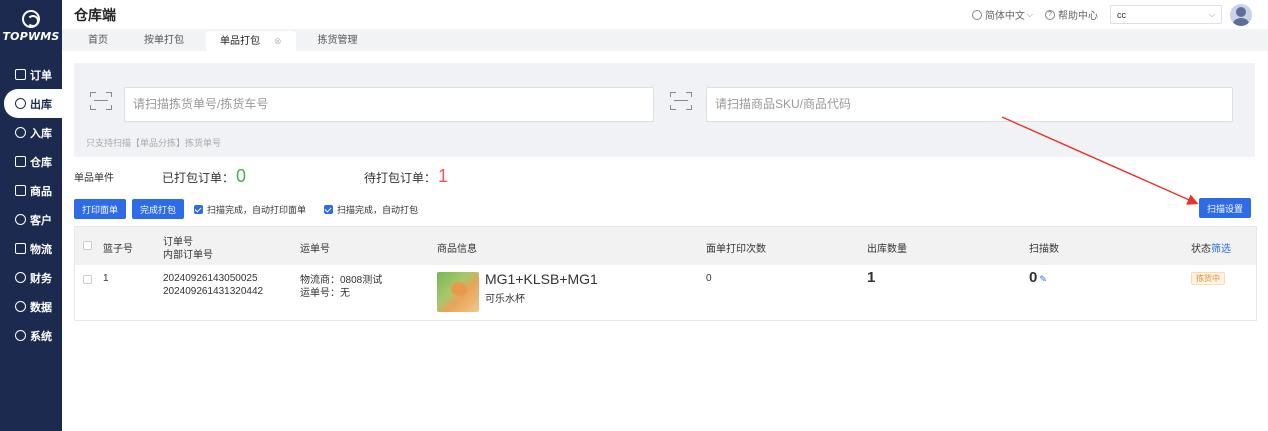  Describe the element at coordinates (198, 177) in the screenshot. I see `packed-label: 已打包订单：` at that location.